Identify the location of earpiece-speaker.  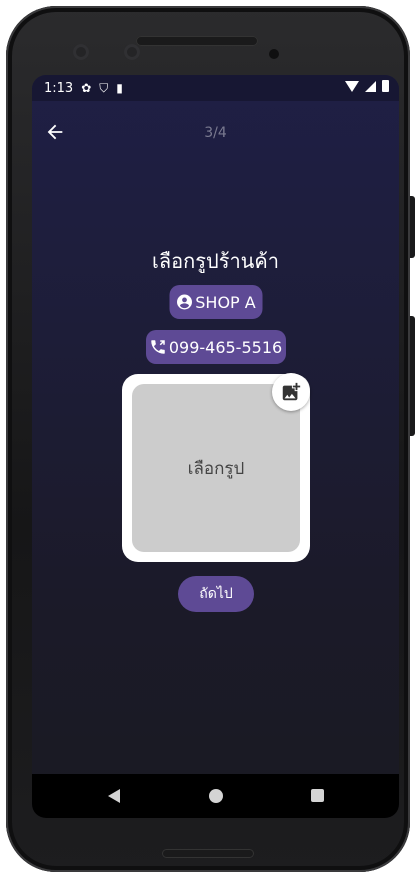
(197, 41).